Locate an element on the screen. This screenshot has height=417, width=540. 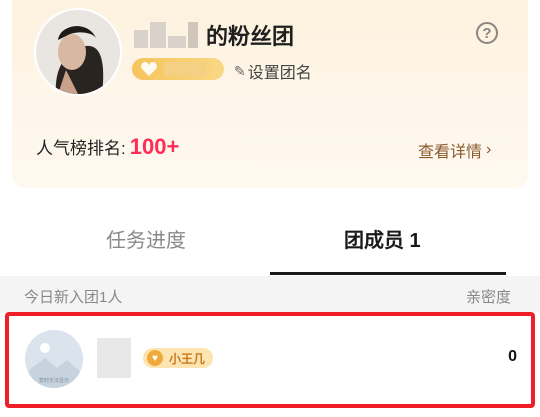
fan-level-badge is located at coordinates (178, 69).